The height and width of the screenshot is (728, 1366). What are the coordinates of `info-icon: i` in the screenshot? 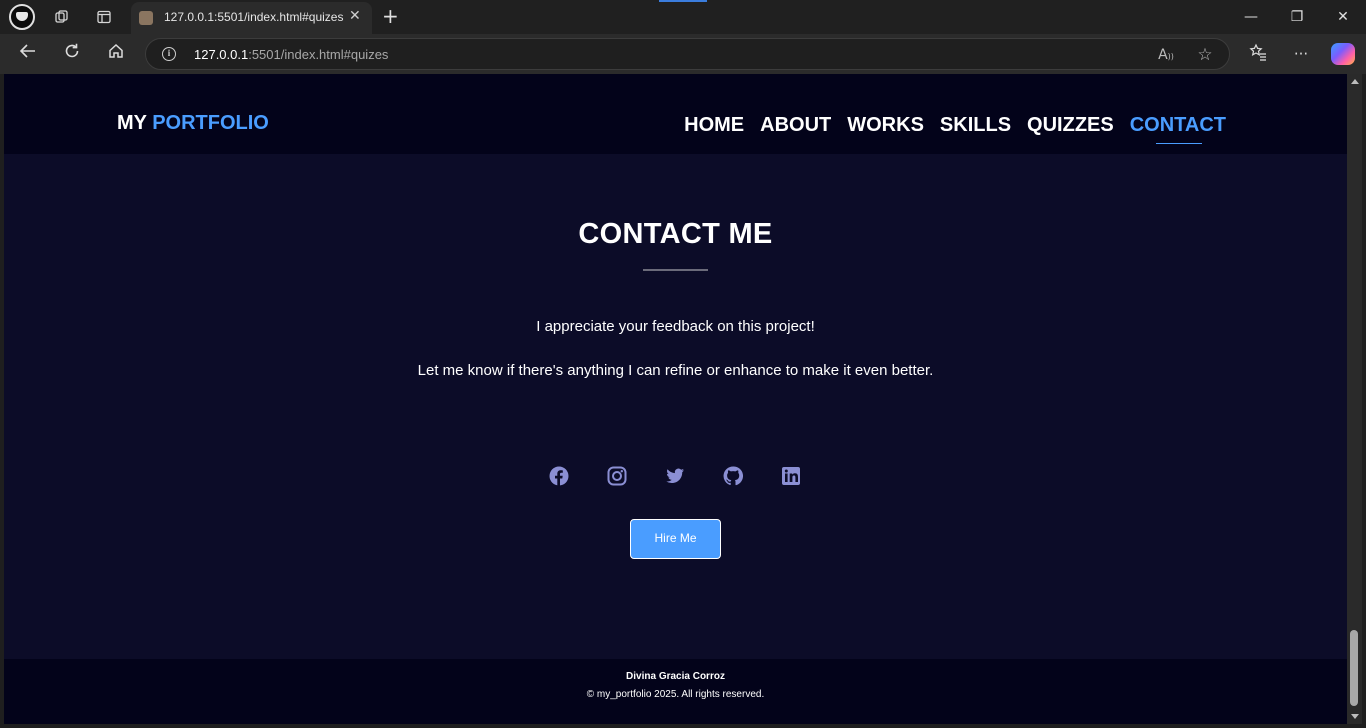 It's located at (169, 54).